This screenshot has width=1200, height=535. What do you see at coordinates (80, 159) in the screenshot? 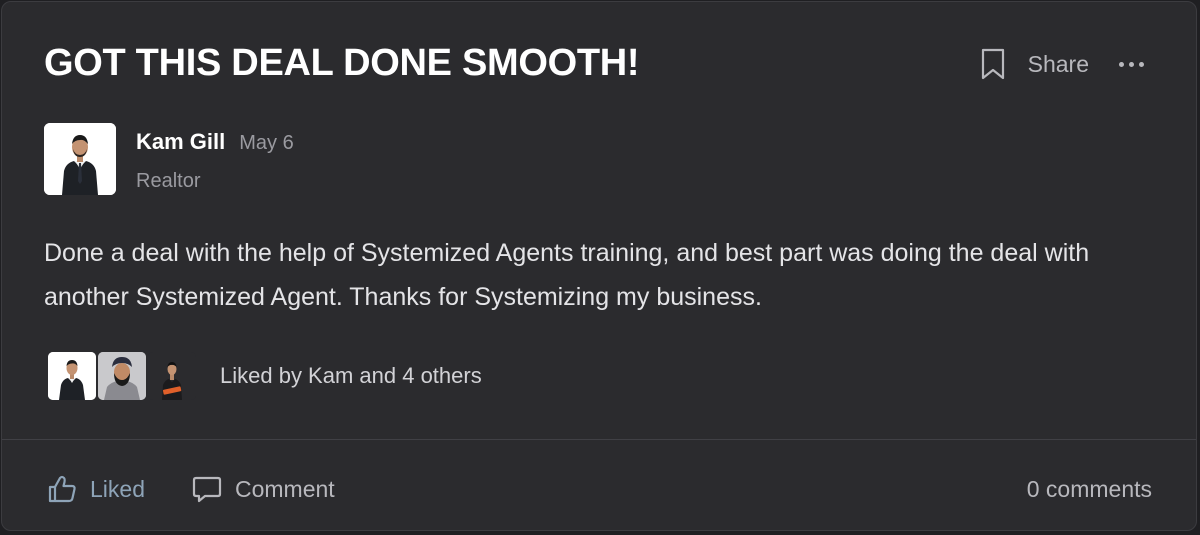
I see `author-avatar` at bounding box center [80, 159].